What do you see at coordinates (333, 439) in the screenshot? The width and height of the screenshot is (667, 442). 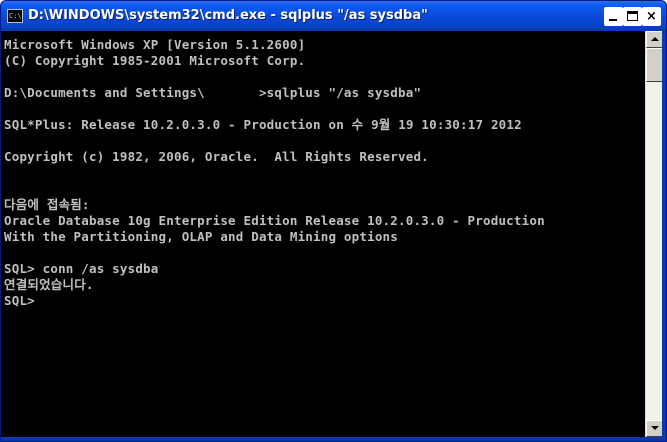 I see `window-frame-bottom` at bounding box center [333, 439].